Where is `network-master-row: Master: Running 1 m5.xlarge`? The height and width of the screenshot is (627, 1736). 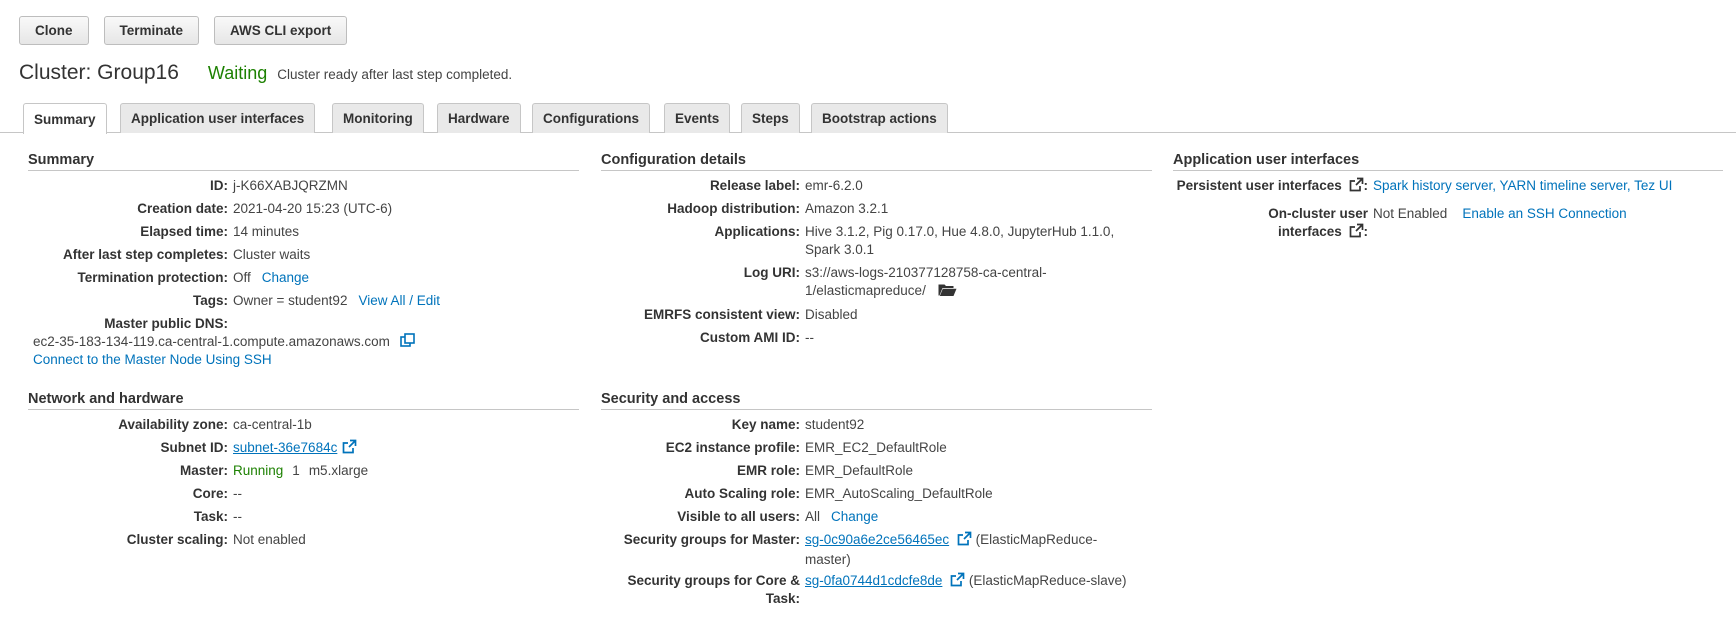 network-master-row: Master: Running 1 m5.xlarge is located at coordinates (198, 471).